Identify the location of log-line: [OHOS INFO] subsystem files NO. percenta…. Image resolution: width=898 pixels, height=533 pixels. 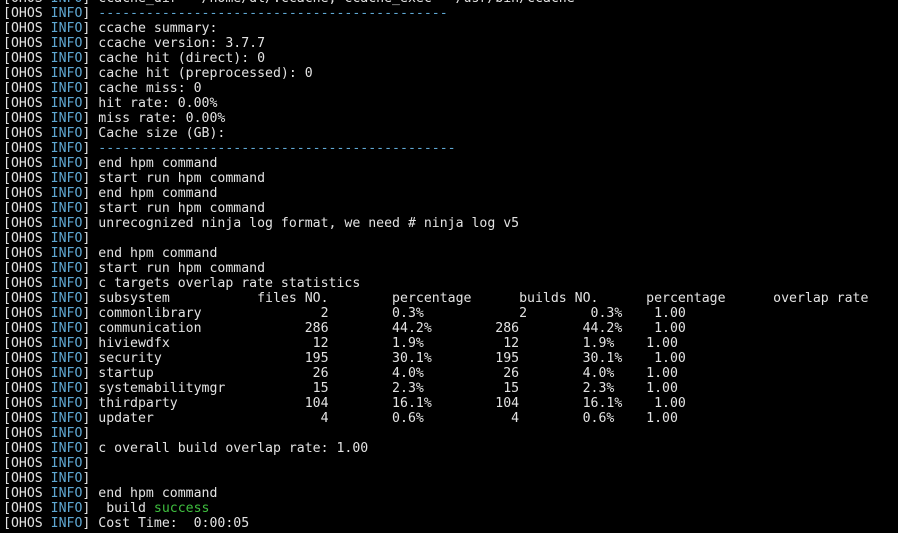
(450, 298).